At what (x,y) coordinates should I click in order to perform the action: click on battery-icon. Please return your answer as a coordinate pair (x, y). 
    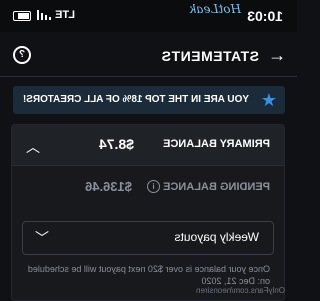
    Looking at the image, I should click on (22, 16).